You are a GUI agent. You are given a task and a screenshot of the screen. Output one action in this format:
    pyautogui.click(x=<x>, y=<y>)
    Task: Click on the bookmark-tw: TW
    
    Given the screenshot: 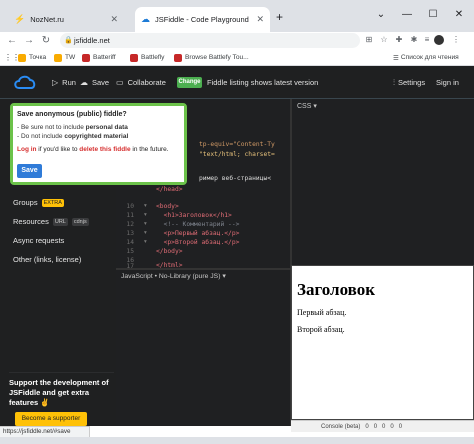 What is the action you would take?
    pyautogui.click(x=64, y=57)
    